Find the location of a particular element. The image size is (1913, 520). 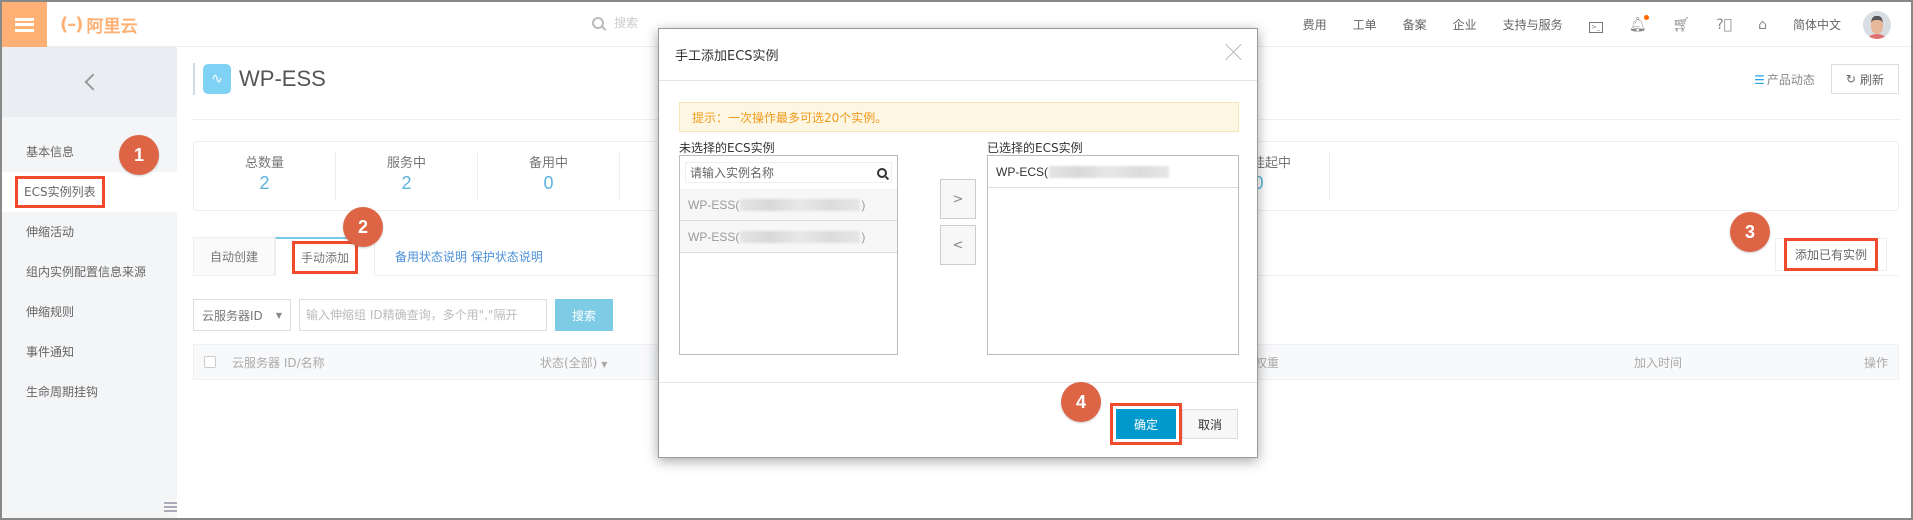

col-status: 状态(全部) ▼ is located at coordinates (573, 362).